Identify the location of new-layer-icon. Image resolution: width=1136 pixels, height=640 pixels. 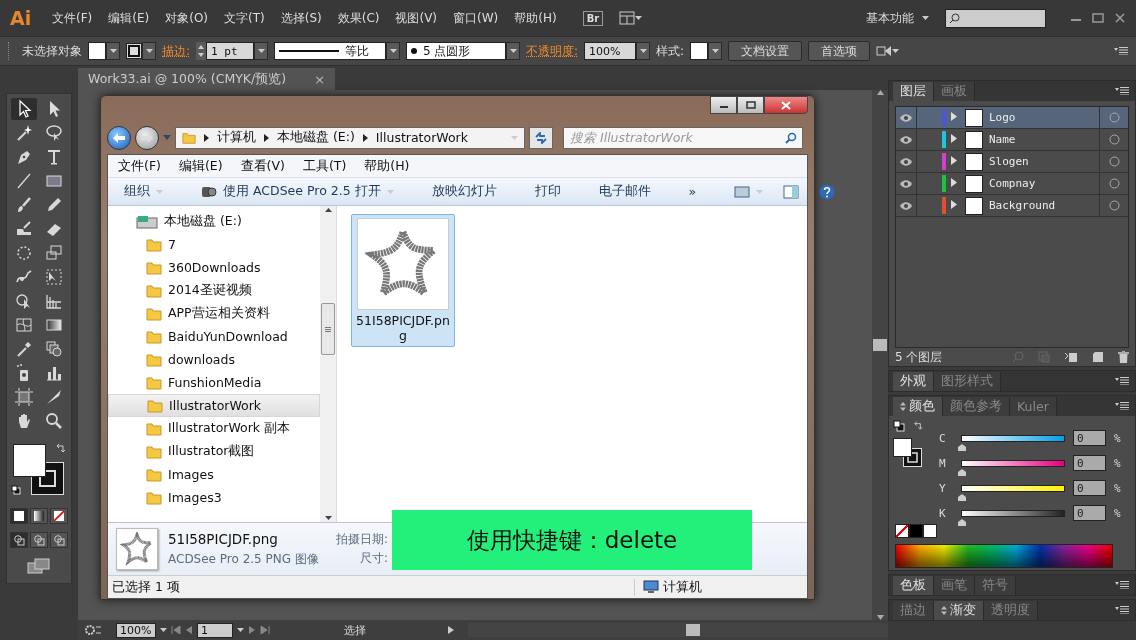
(1098, 357).